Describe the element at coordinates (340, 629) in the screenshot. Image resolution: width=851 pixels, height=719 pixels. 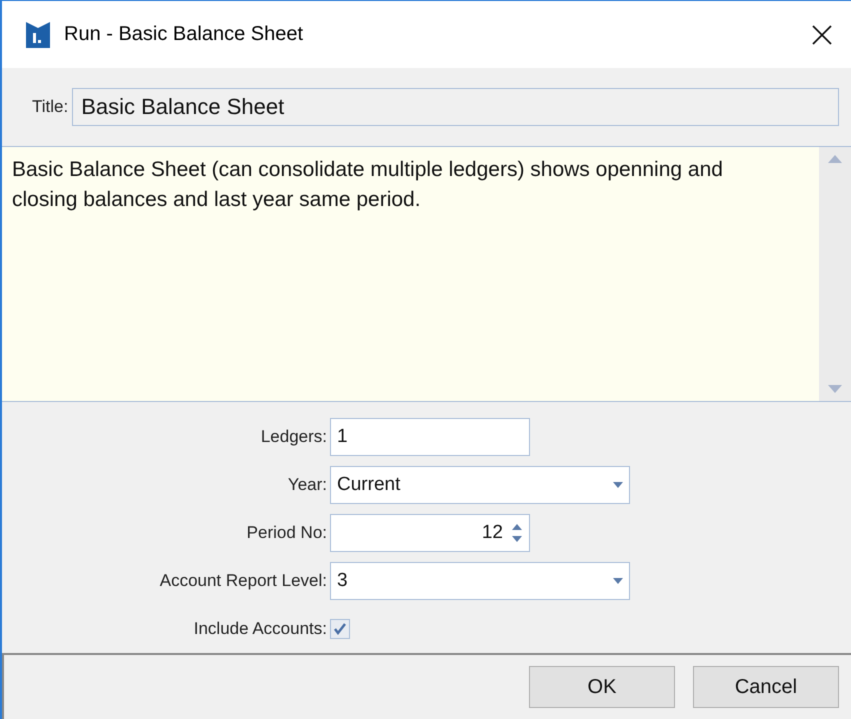
I see `checkbox` at that location.